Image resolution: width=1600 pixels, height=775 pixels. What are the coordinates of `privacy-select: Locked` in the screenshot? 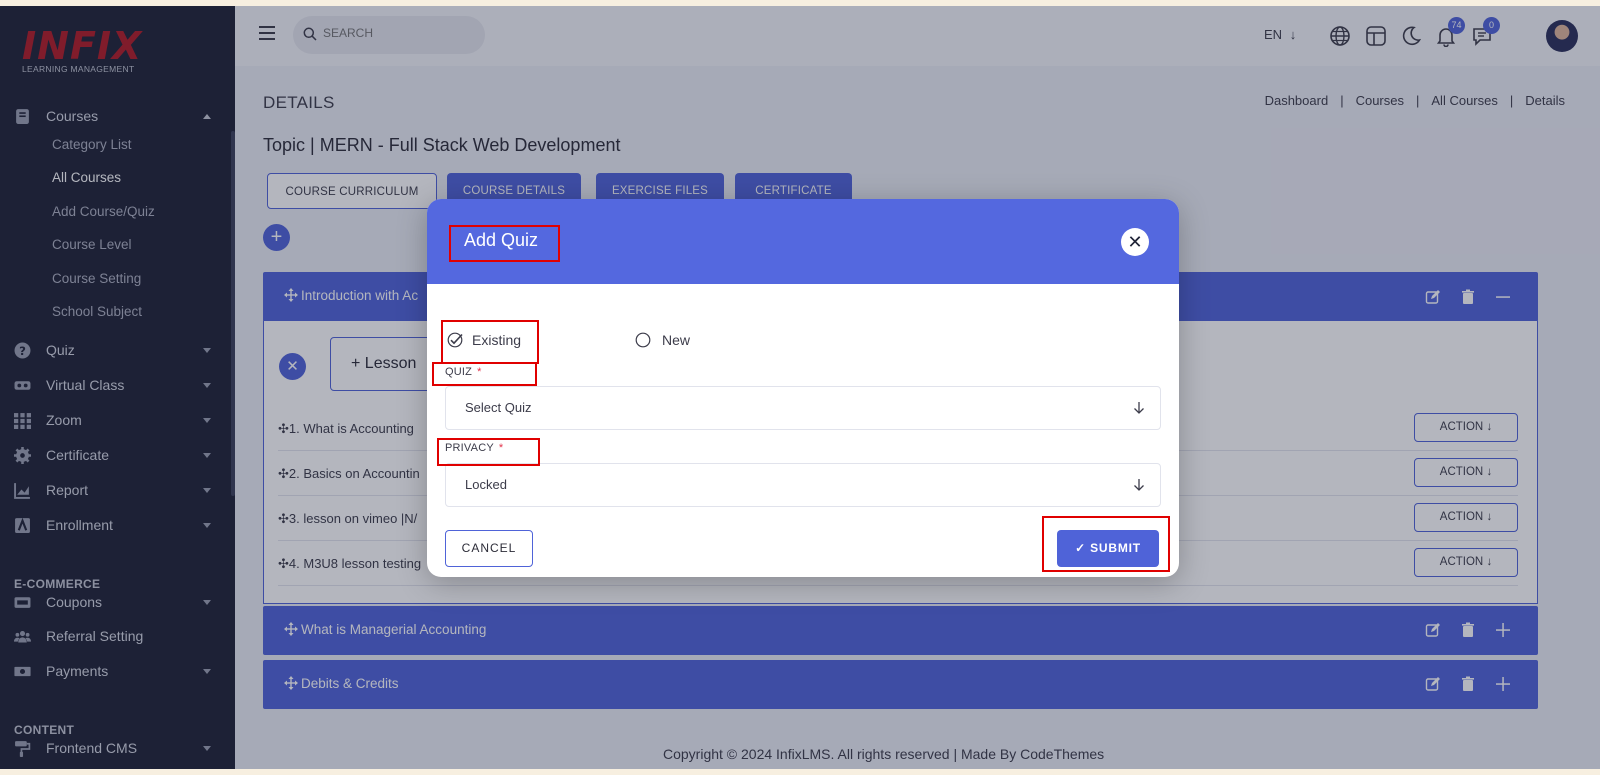 It's located at (803, 485).